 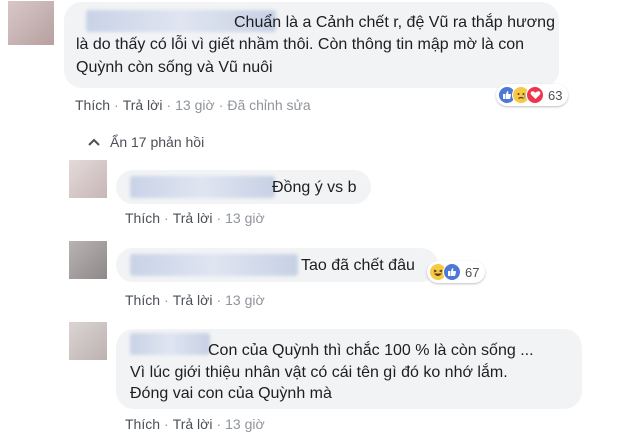 I want to click on hide-replies-label: Ẩn 17 phản hồi, so click(x=157, y=142).